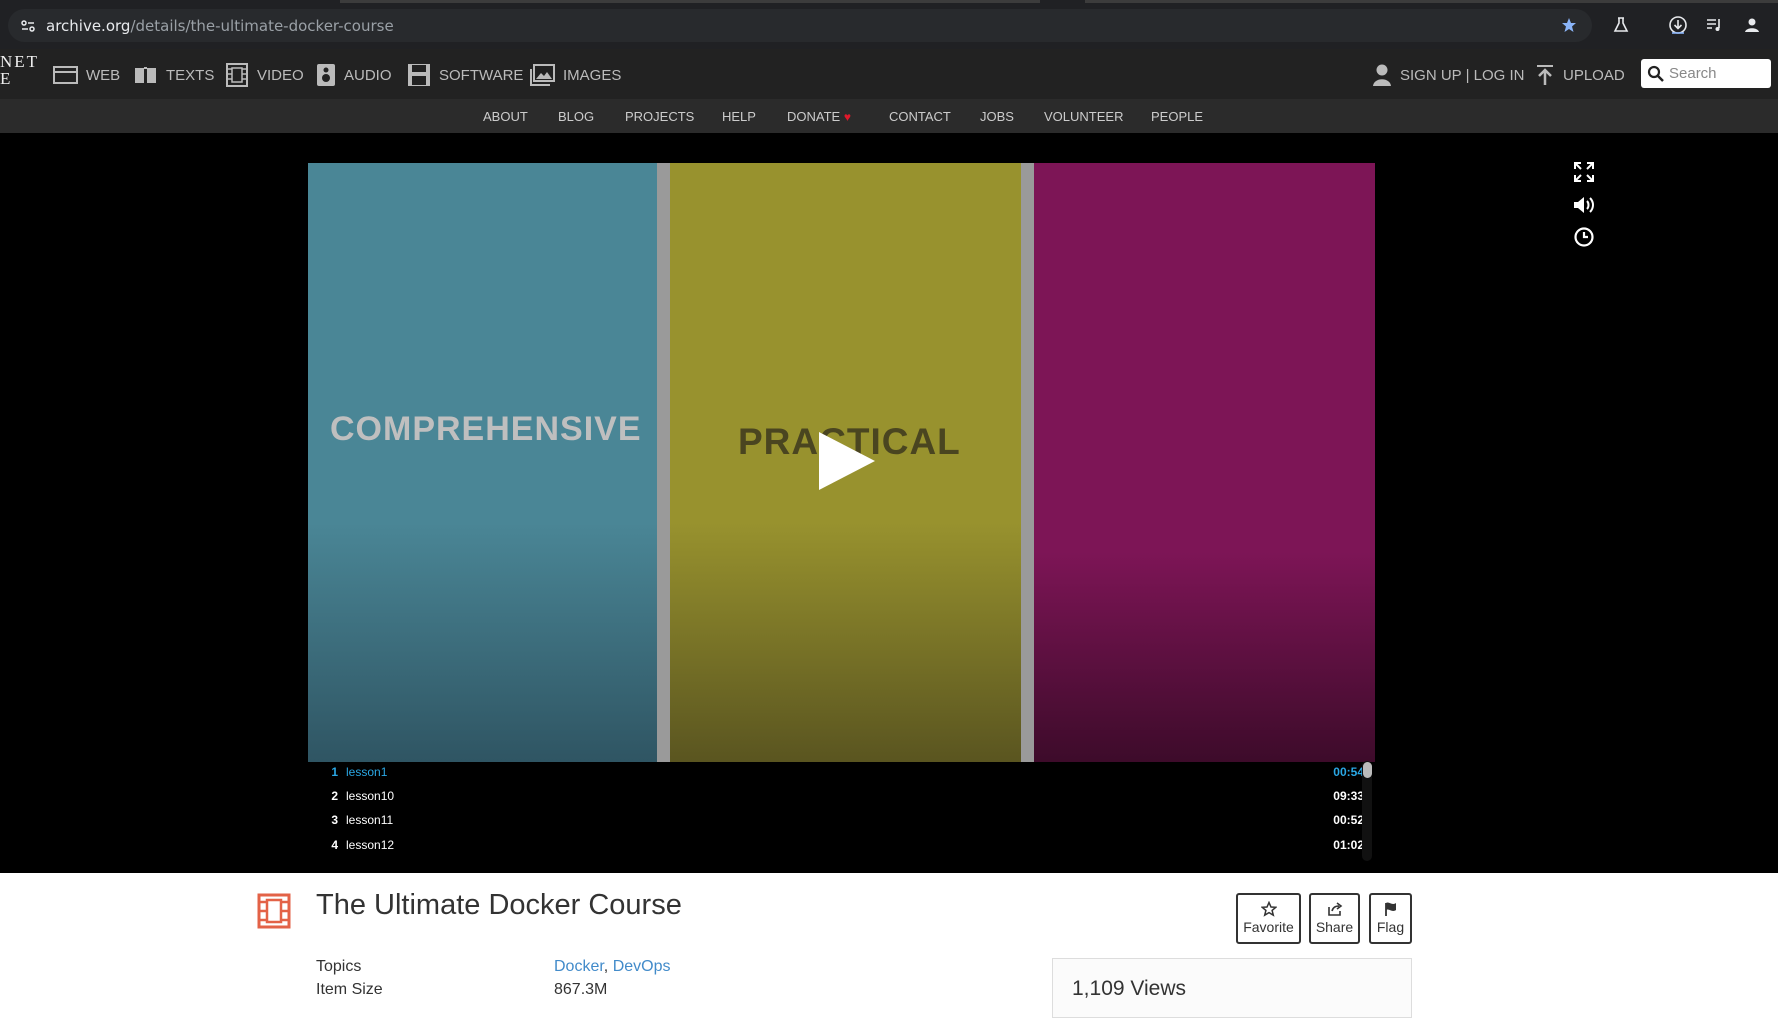 Image resolution: width=1778 pixels, height=1018 pixels. What do you see at coordinates (842, 776) in the screenshot?
I see `playlist-item: 1 lesson1 00:54` at bounding box center [842, 776].